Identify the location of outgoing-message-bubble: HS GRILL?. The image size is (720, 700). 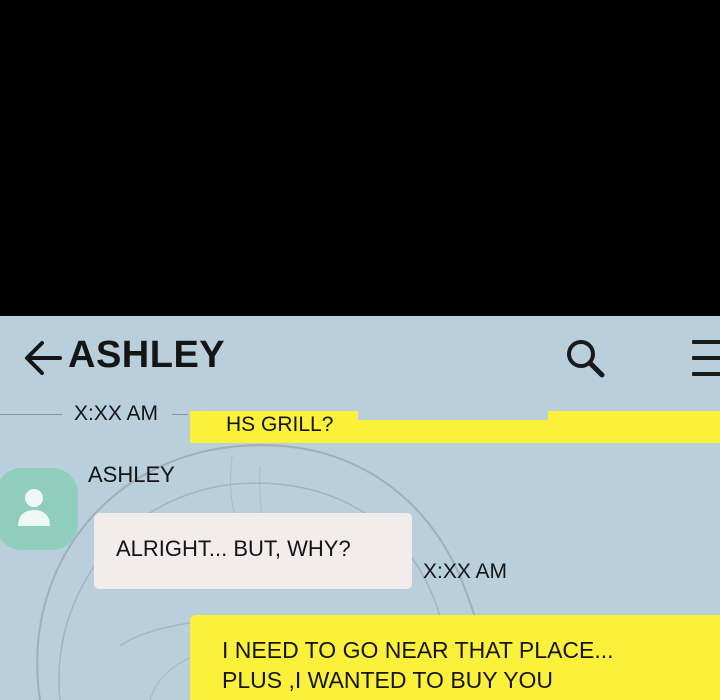
(455, 427).